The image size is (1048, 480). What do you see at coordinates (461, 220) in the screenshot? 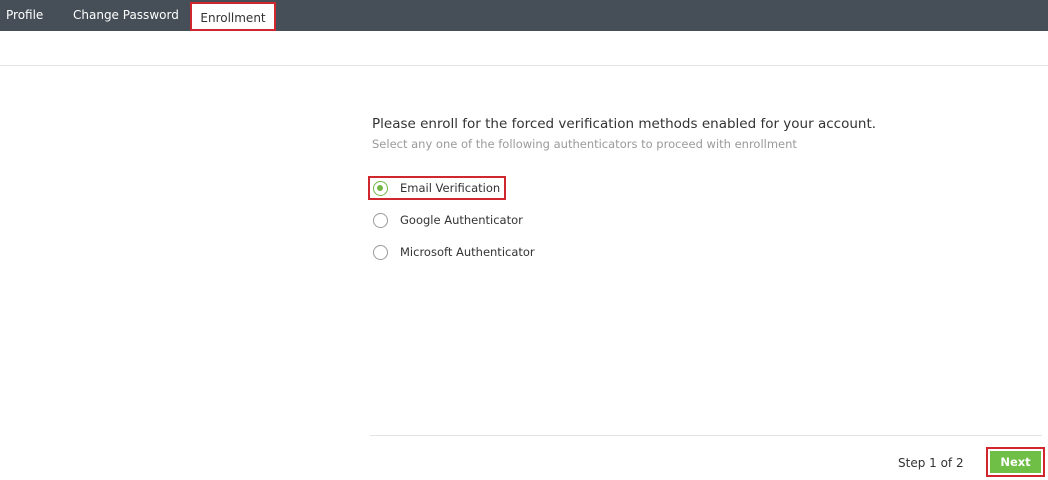
I see `option-label: Google Authenticator` at bounding box center [461, 220].